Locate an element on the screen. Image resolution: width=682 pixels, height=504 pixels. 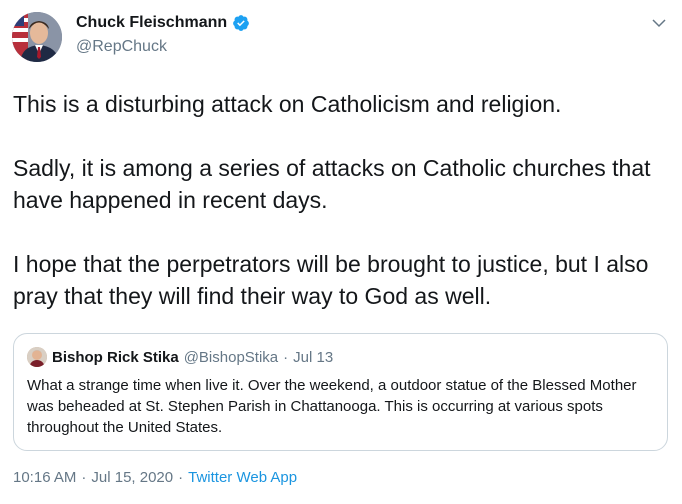
tweet-source-link: Twitter Web App is located at coordinates (242, 477).